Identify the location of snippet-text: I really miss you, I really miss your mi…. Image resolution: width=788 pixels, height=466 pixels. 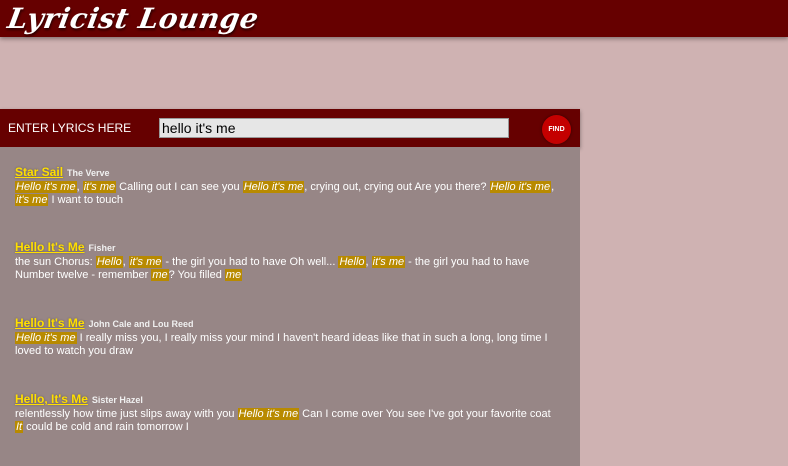
(281, 344).